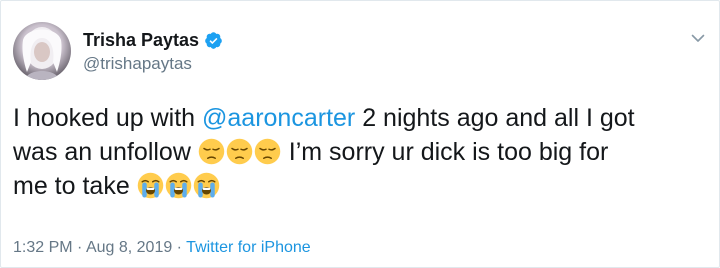  I want to click on text-segment: me to take, so click(75, 186).